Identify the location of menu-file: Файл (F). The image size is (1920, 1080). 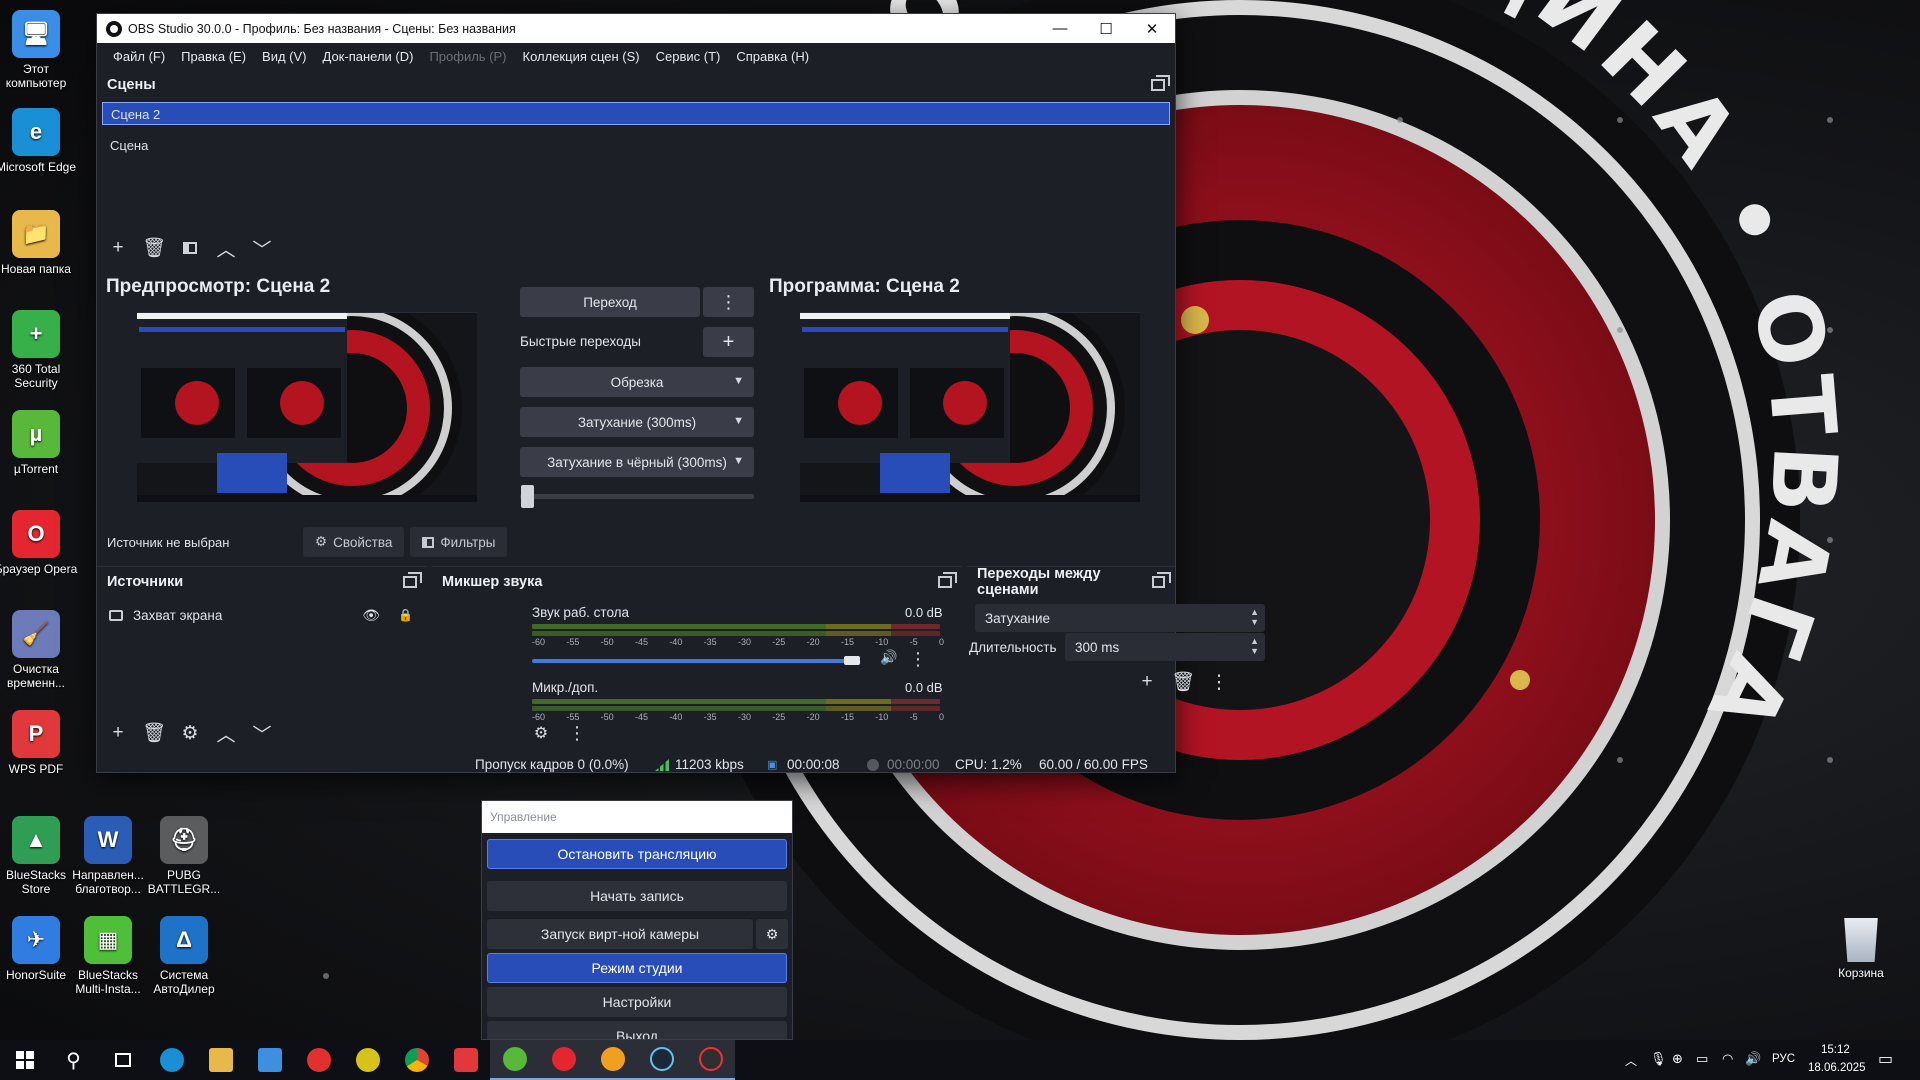
(139, 56).